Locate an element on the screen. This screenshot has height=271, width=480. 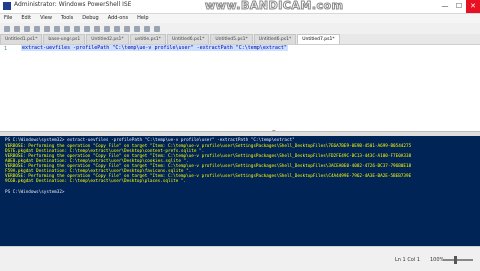
toolbar is located at coordinates (240, 28).